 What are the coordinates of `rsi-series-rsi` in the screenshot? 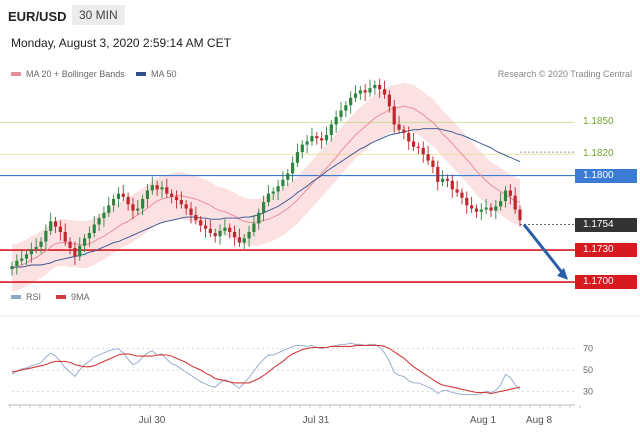 It's located at (266, 369).